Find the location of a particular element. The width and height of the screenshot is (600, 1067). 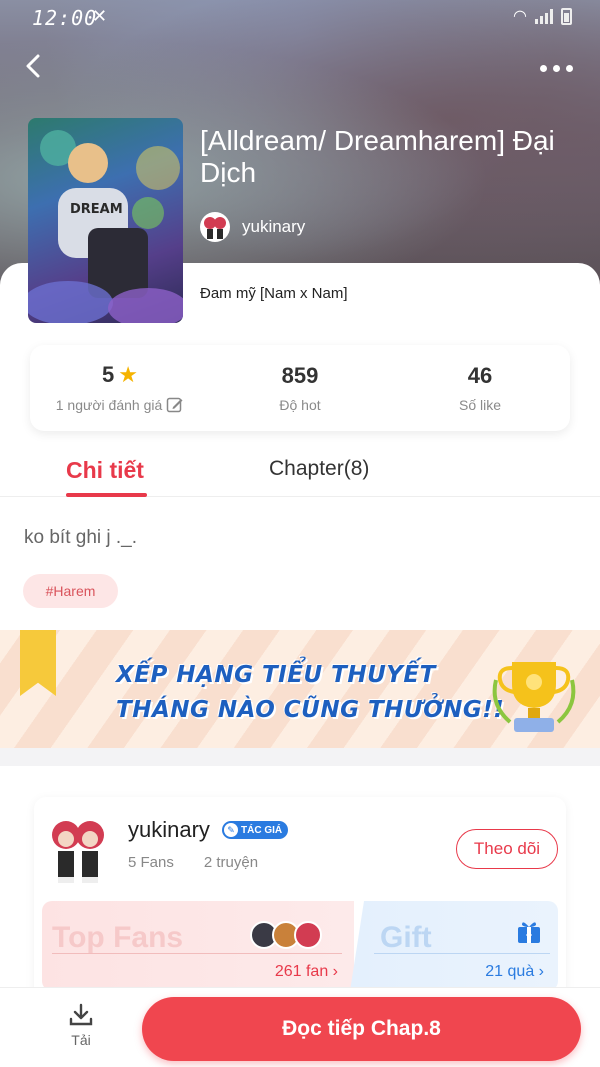

author-meta: 5 Fans 2 truyện is located at coordinates (193, 862).